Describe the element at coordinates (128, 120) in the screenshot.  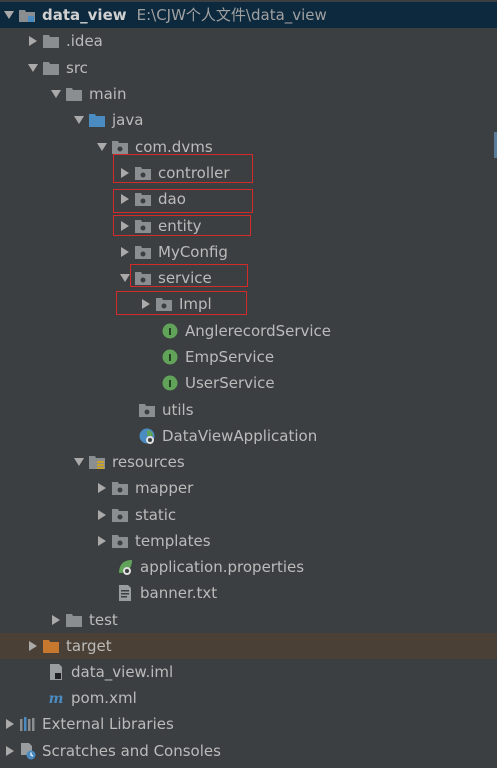
I see `tree-label-java: java` at that location.